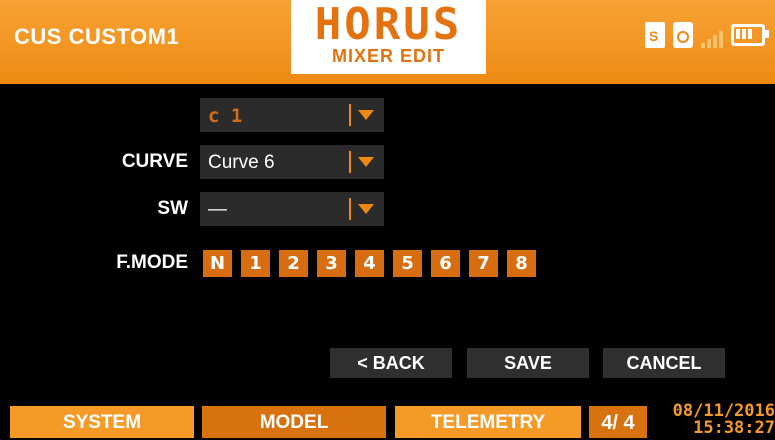 The image size is (775, 440). I want to click on horus-logo: HORUS, so click(388, 25).